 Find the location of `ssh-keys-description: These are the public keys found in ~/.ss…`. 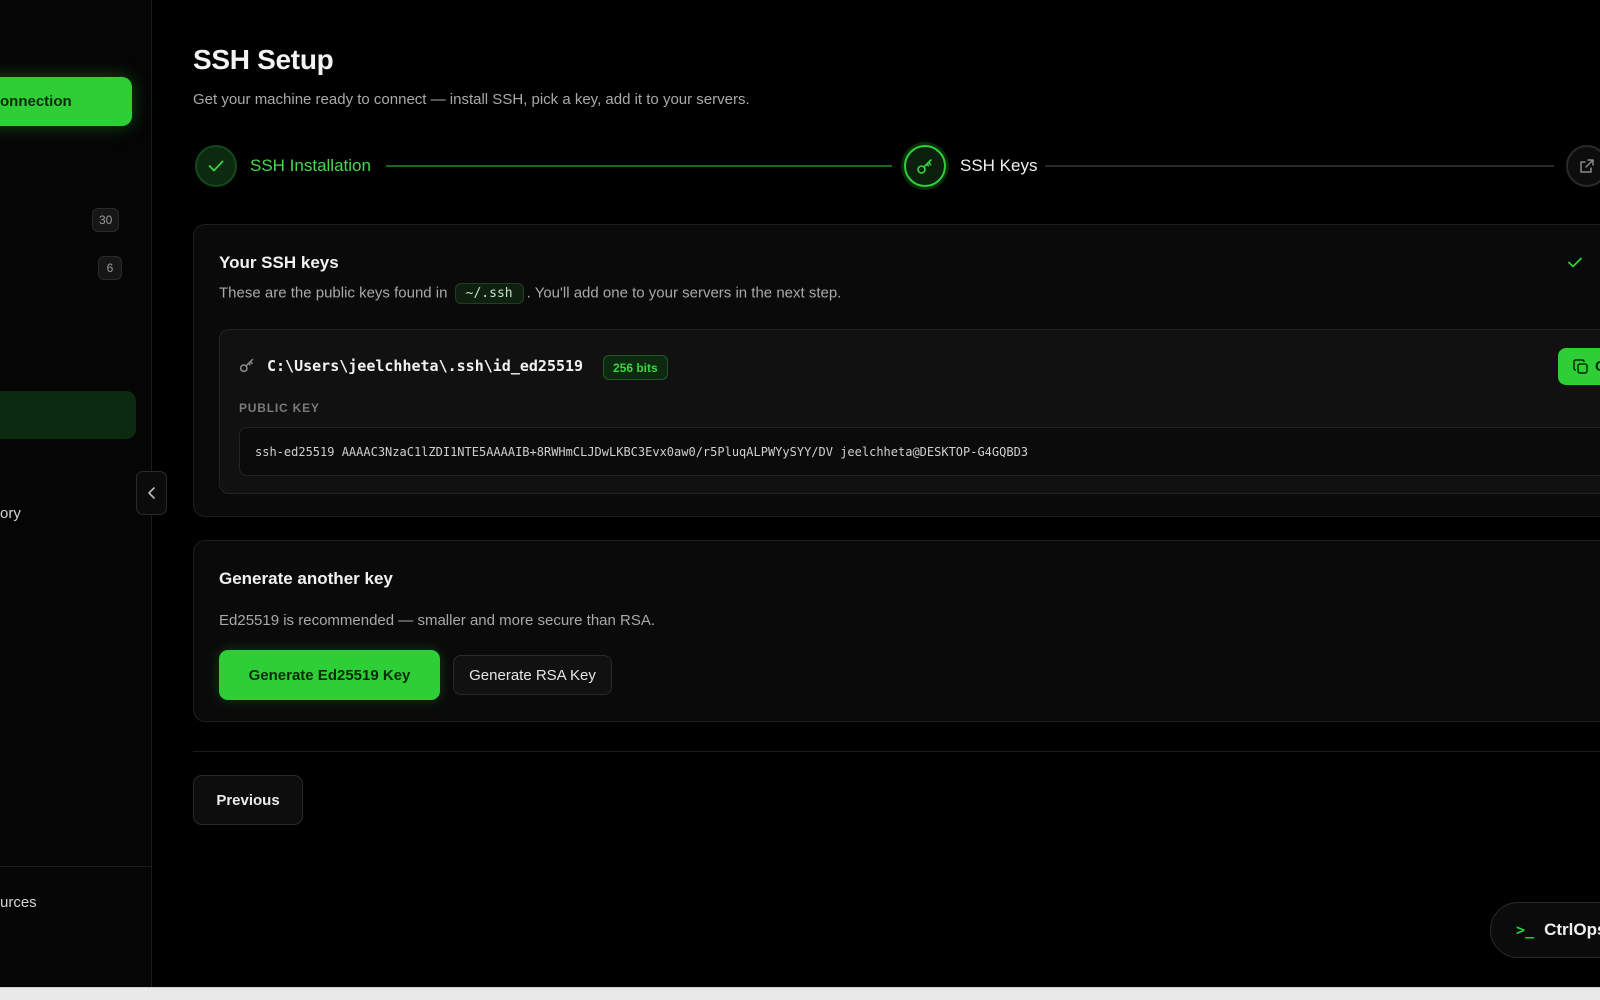

ssh-keys-description: These are the public keys found in ~/.ss… is located at coordinates (530, 293).